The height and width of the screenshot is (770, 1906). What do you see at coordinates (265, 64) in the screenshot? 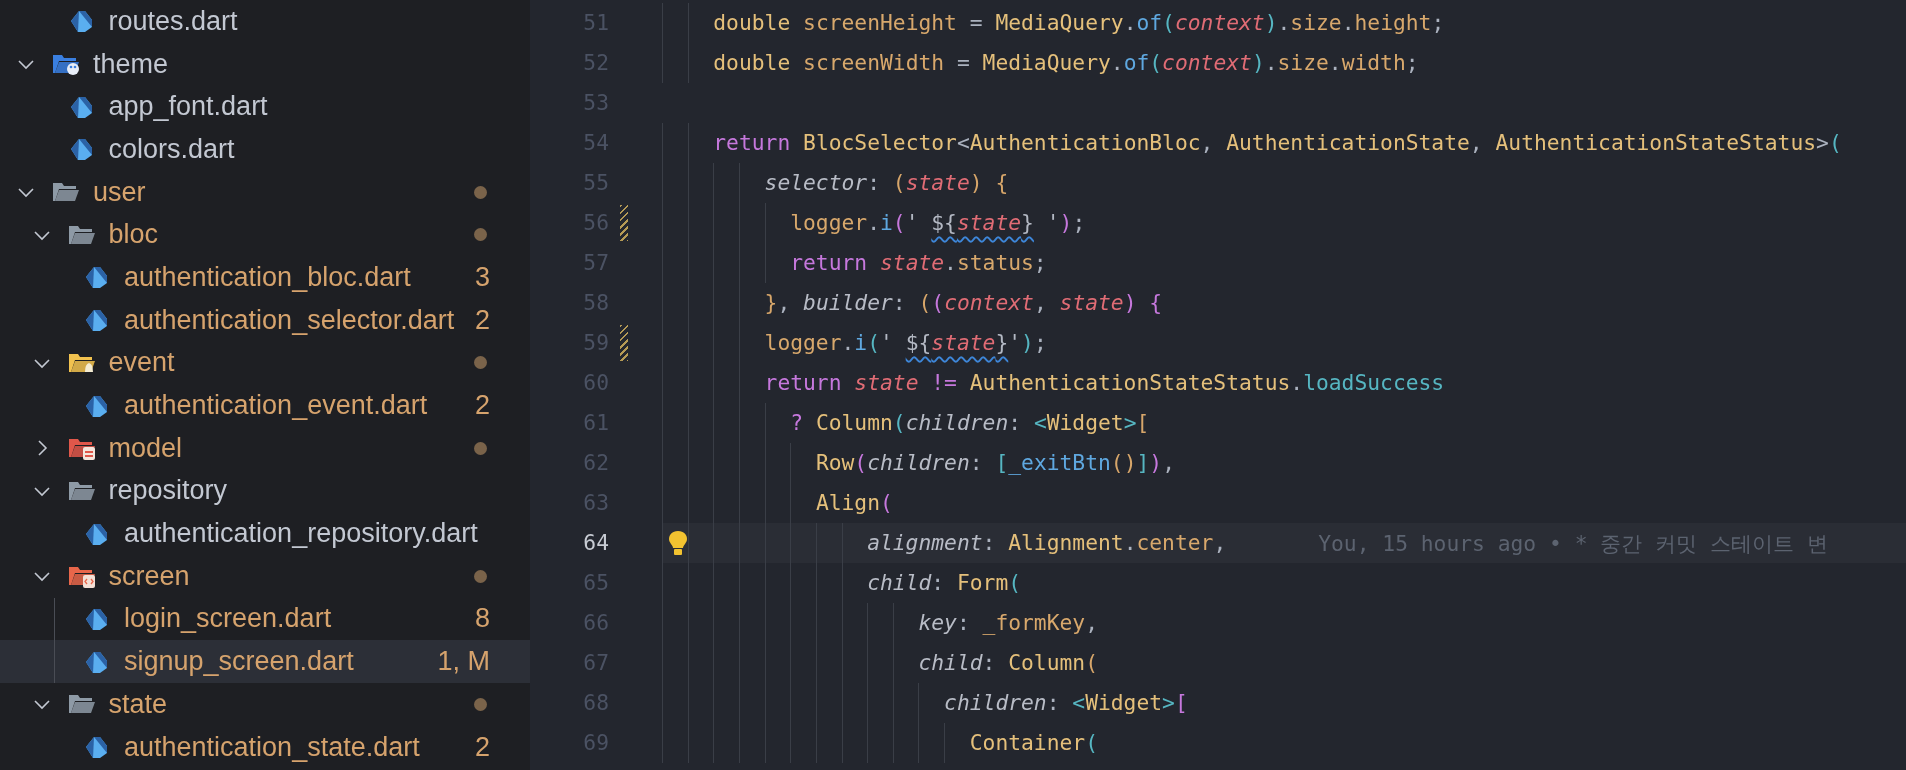
I see `tree-item: theme` at bounding box center [265, 64].